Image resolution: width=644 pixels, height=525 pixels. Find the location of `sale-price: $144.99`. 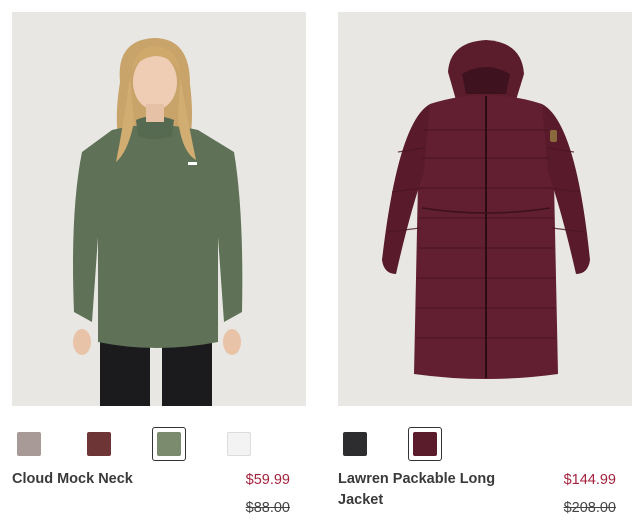

sale-price: $144.99 is located at coordinates (589, 480).